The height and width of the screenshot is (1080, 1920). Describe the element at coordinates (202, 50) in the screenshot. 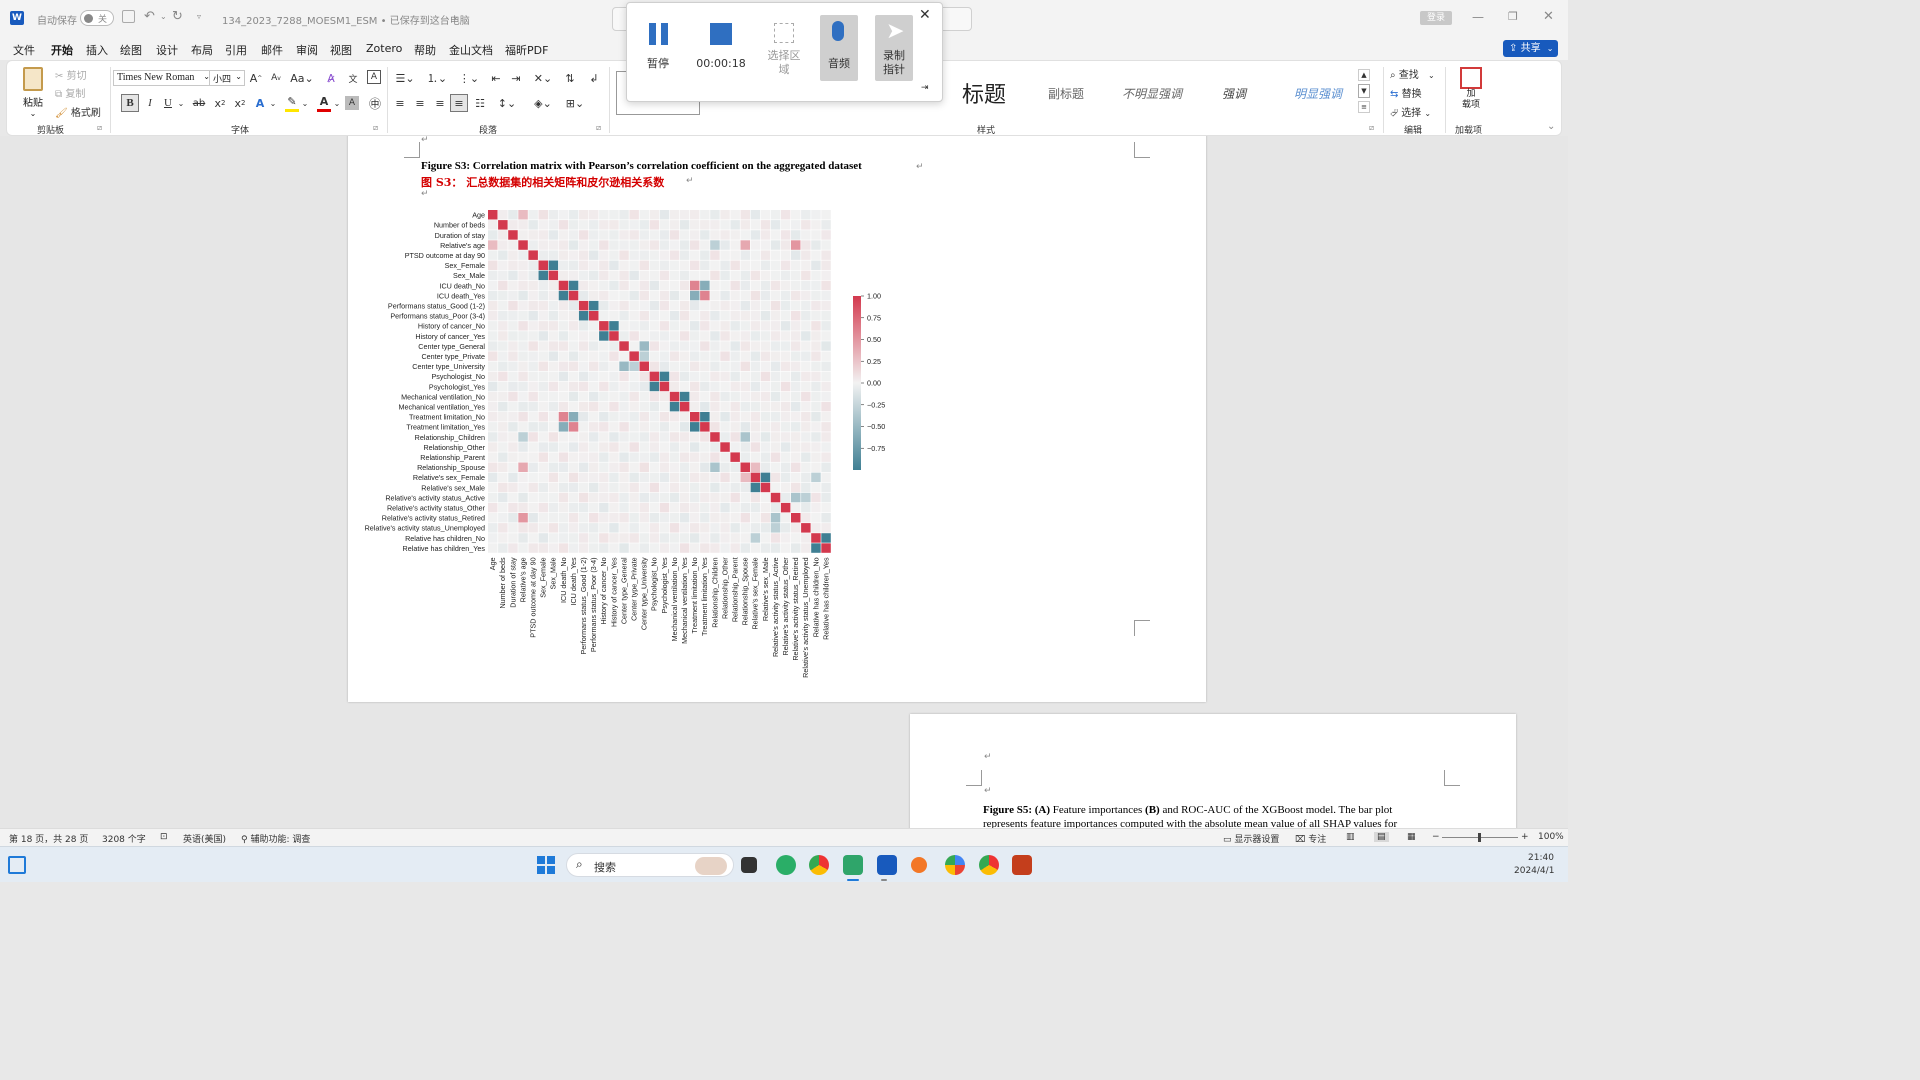

I see `menu-tab-5: 布局` at that location.